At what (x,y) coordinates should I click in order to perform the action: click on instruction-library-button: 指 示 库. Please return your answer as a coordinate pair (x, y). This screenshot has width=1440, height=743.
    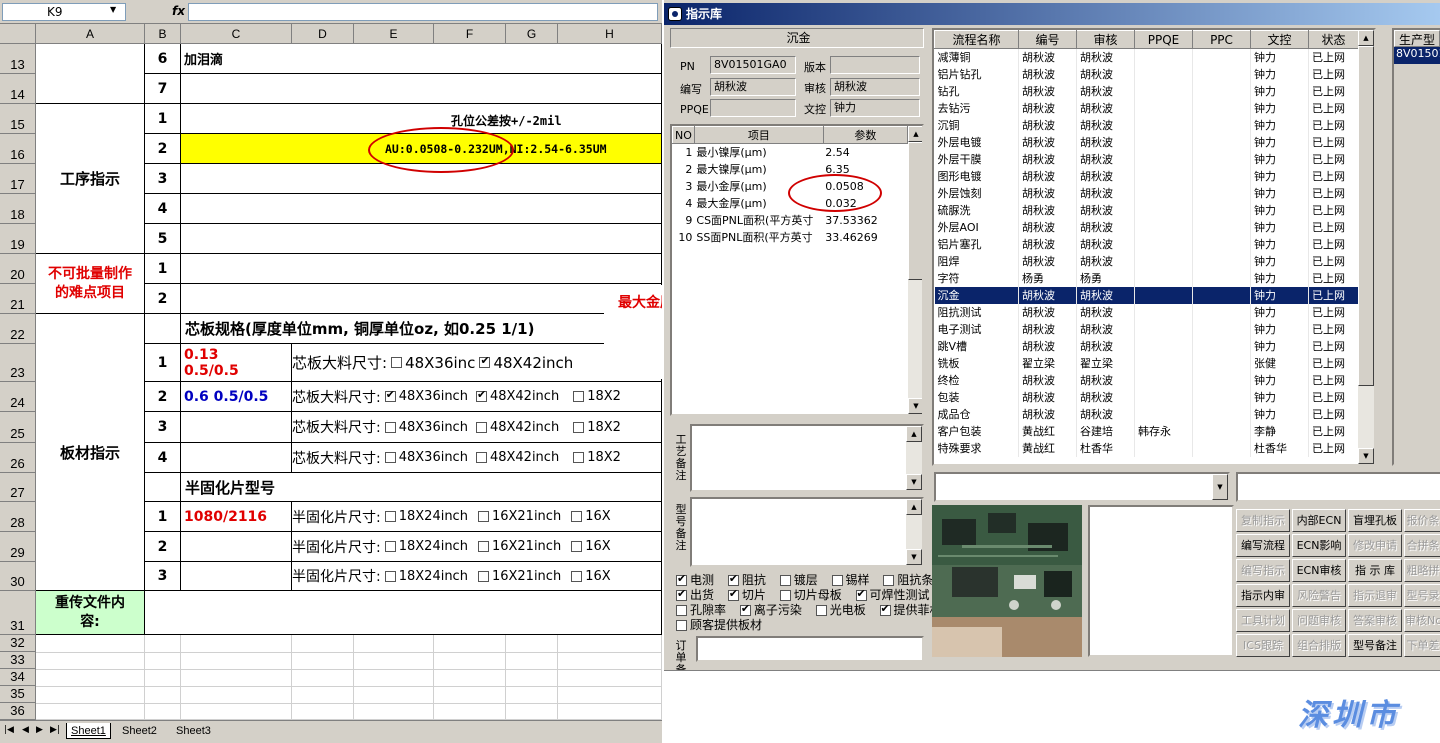
    Looking at the image, I should click on (1375, 570).